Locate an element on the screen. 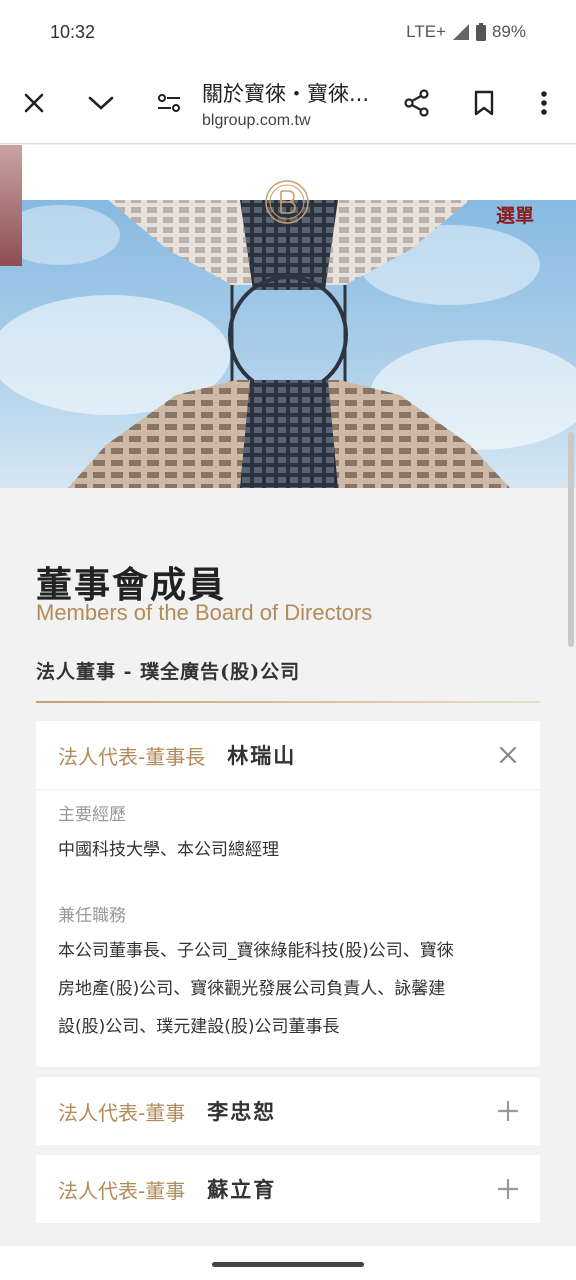 The image size is (576, 1280). concurrent-line: 設(股)公司、璞元建設(股)公司董事長 is located at coordinates (199, 1027).